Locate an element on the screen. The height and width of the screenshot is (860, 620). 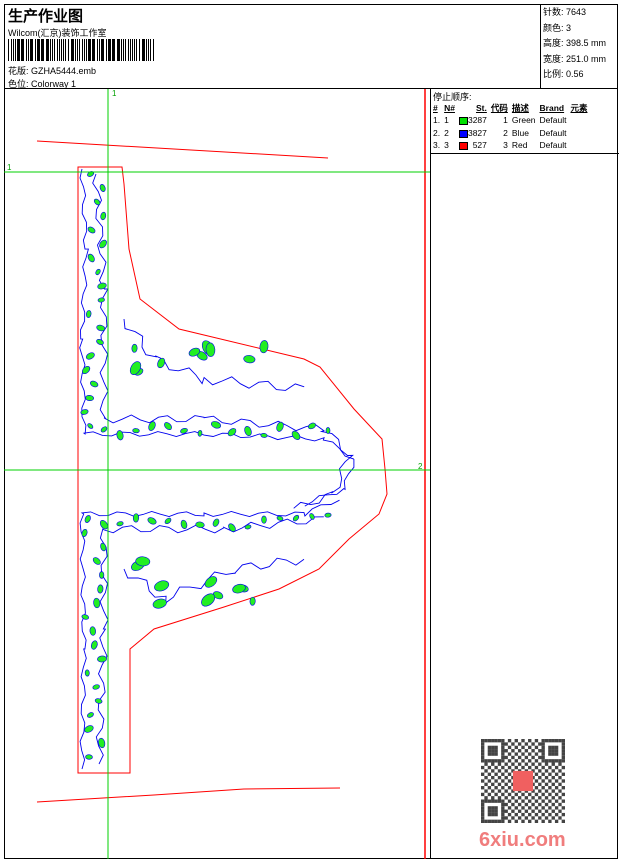
row-code: 2 is located at coordinates (505, 132).